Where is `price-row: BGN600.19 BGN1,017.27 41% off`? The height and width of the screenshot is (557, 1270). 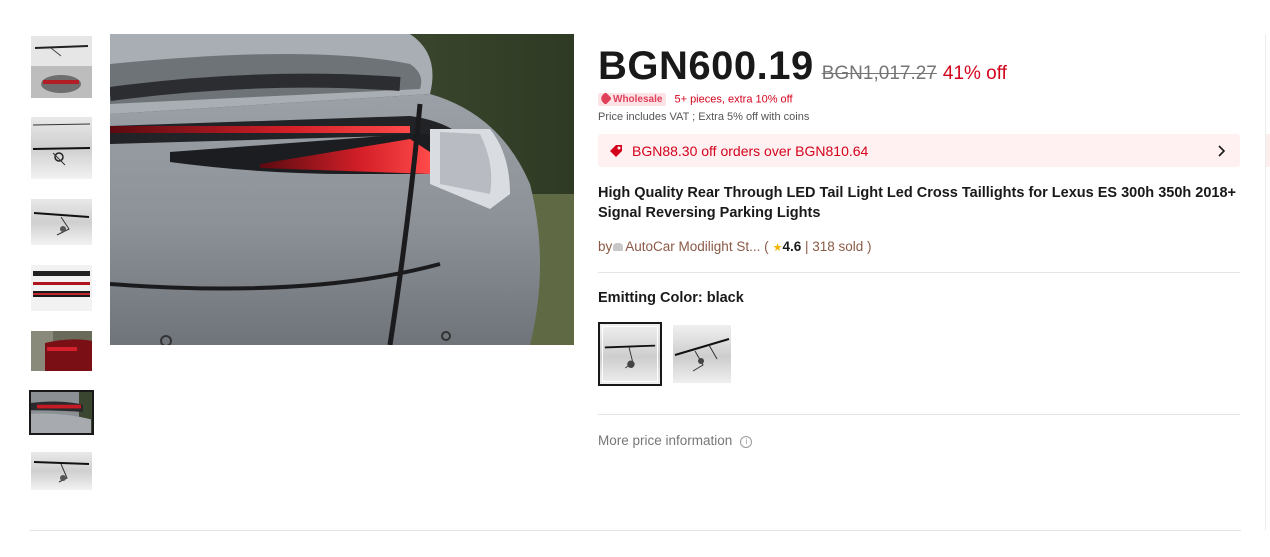
price-row: BGN600.19 BGN1,017.27 41% off is located at coordinates (802, 66).